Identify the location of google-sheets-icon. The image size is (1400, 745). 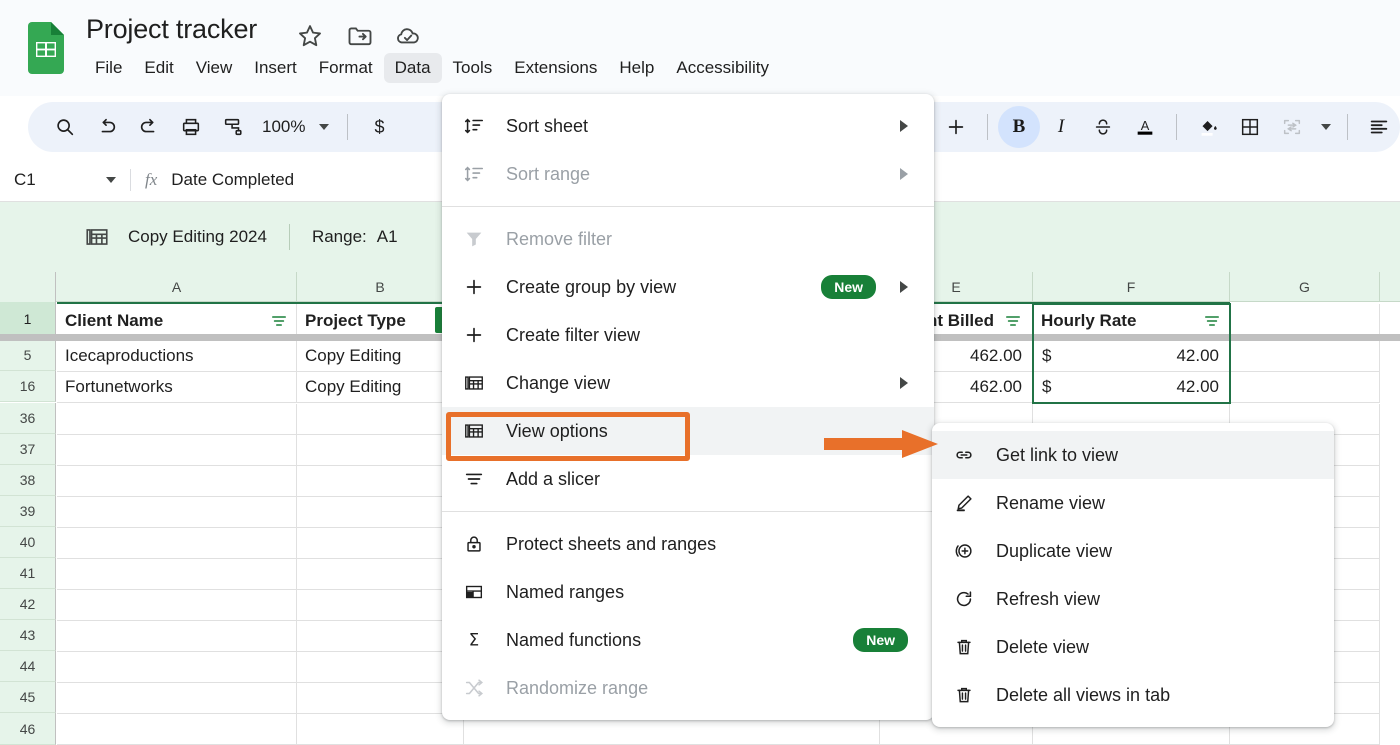
(46, 48).